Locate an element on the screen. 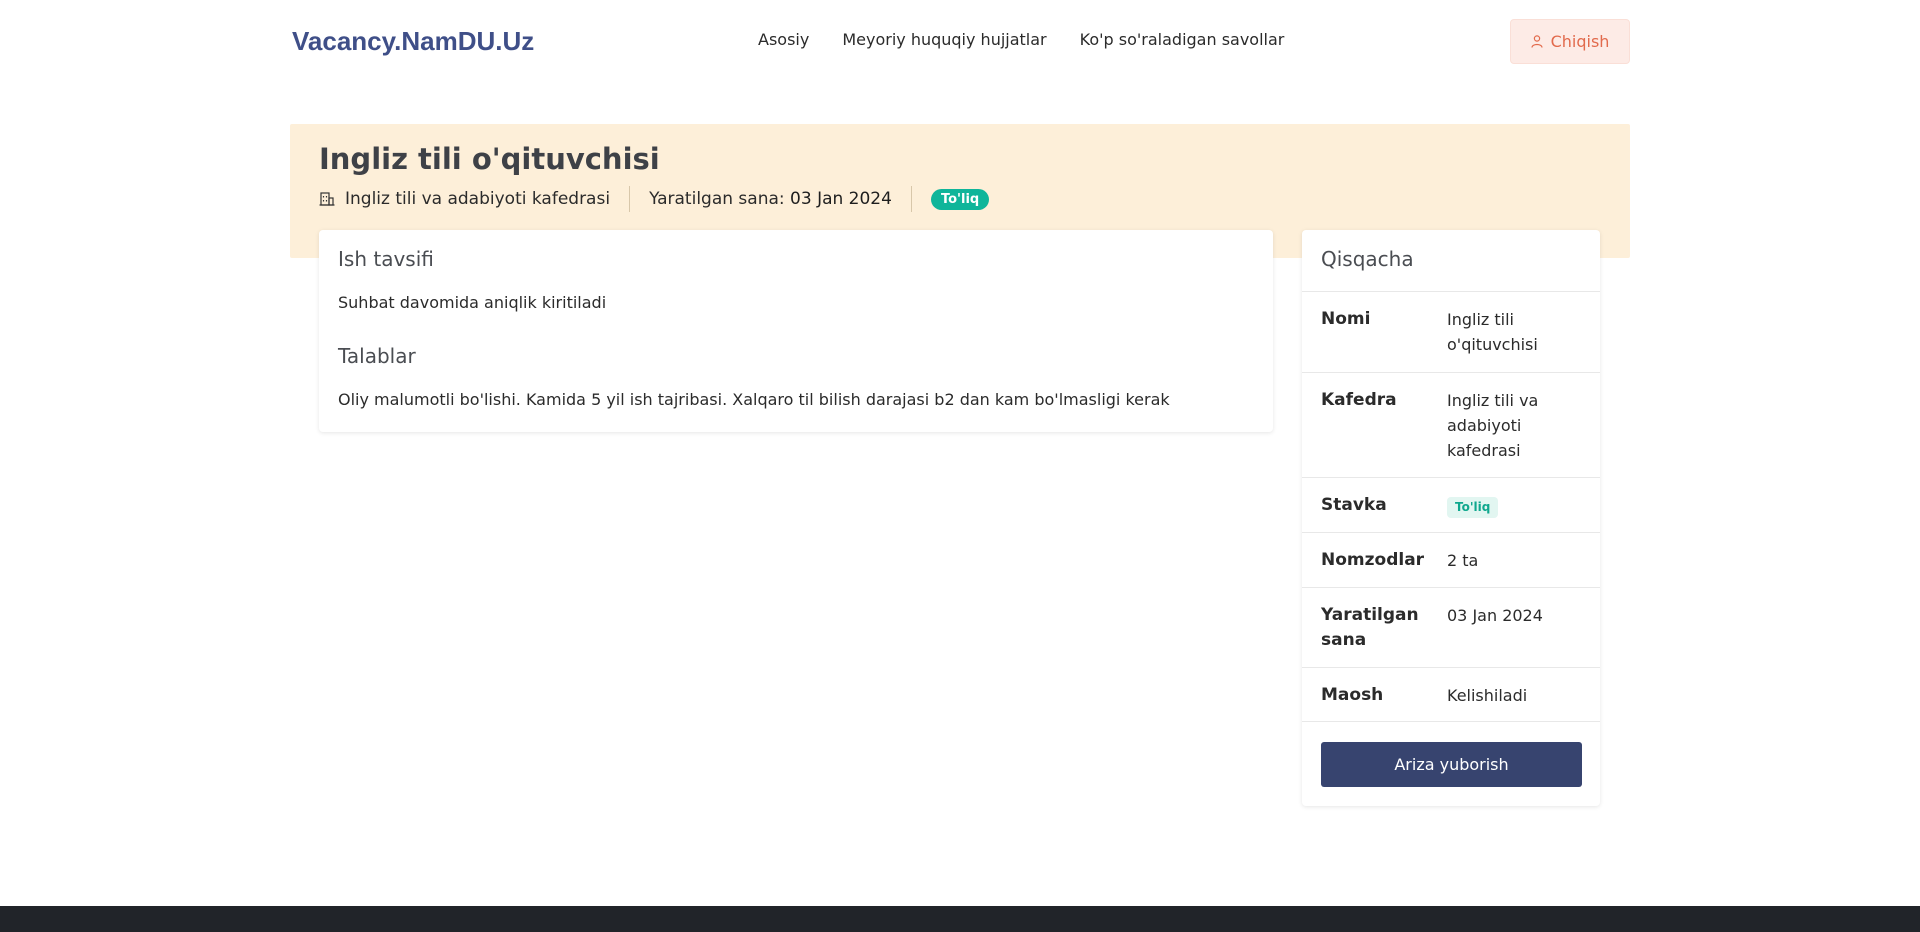 The height and width of the screenshot is (932, 1920). summary-row: Nomzodlar 2 ta is located at coordinates (1451, 559).